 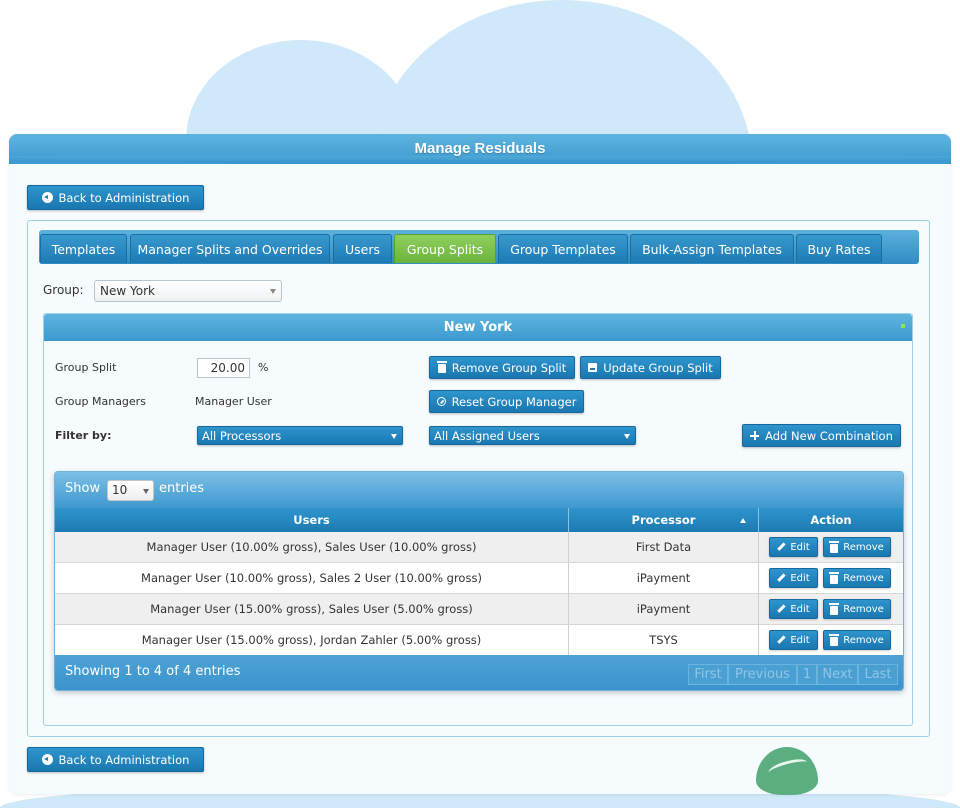 I want to click on users-filter-select: All Assigned Users, so click(x=532, y=435).